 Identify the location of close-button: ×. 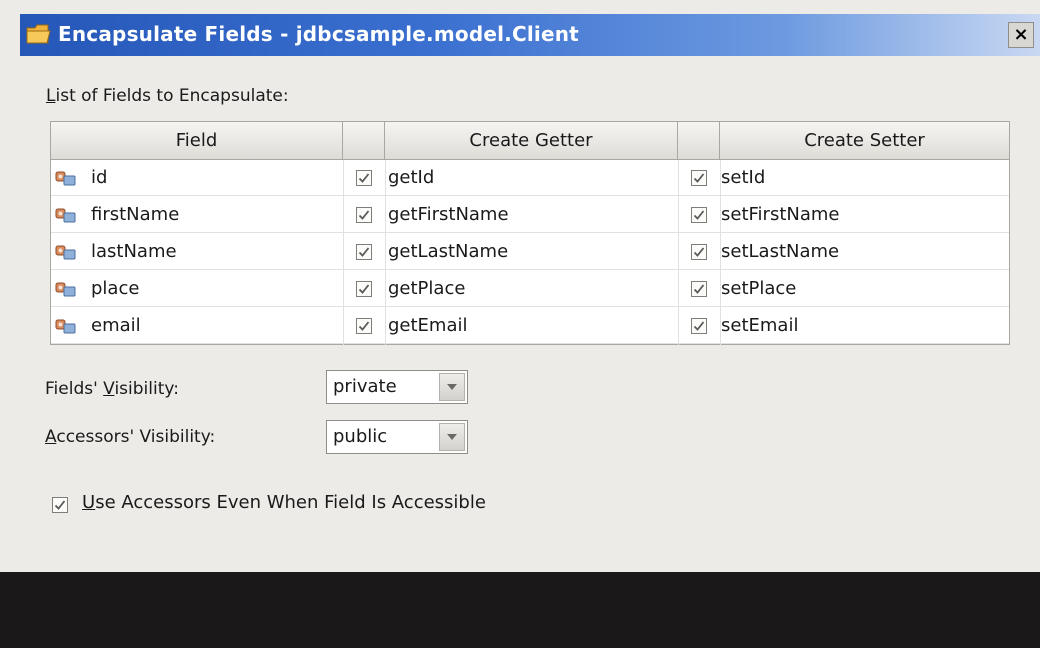
(1021, 35).